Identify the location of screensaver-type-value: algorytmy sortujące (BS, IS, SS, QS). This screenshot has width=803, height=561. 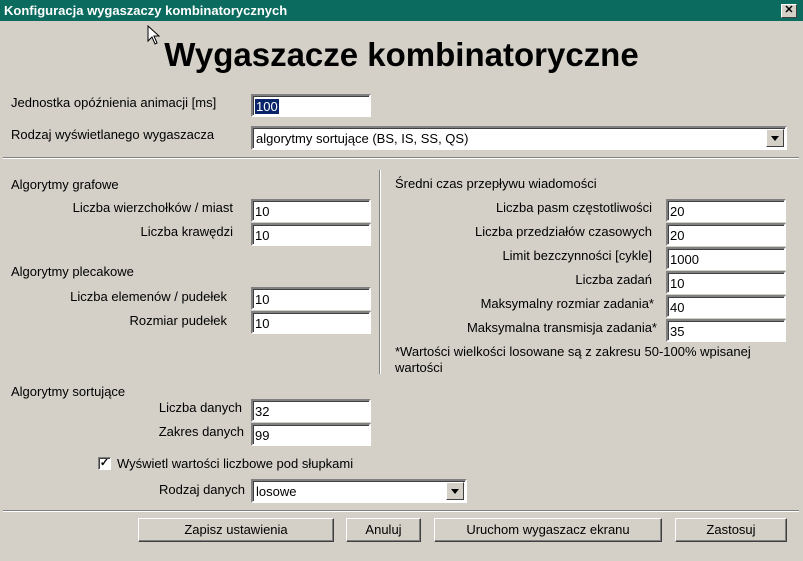
(362, 138).